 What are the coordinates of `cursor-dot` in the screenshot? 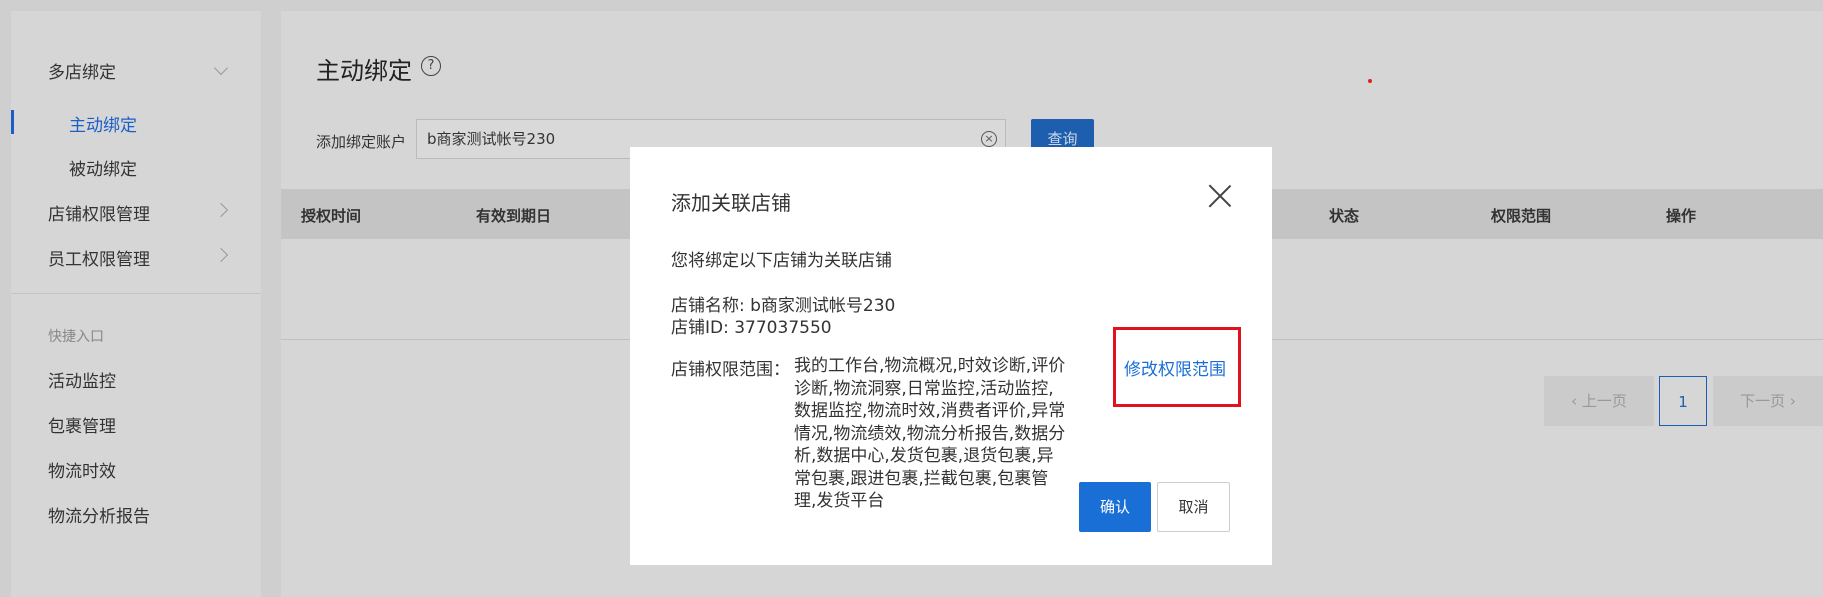 It's located at (1370, 81).